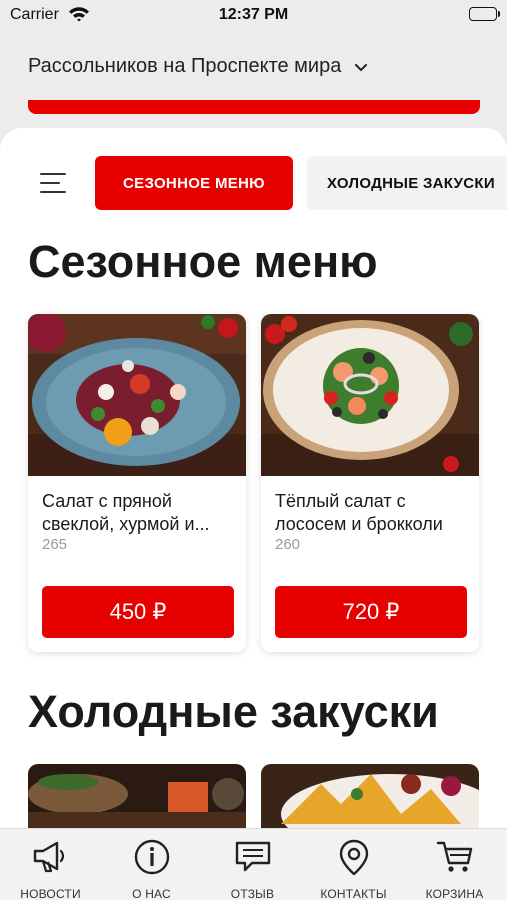  What do you see at coordinates (233, 711) in the screenshot?
I see `section-title: Холодные закуски` at bounding box center [233, 711].